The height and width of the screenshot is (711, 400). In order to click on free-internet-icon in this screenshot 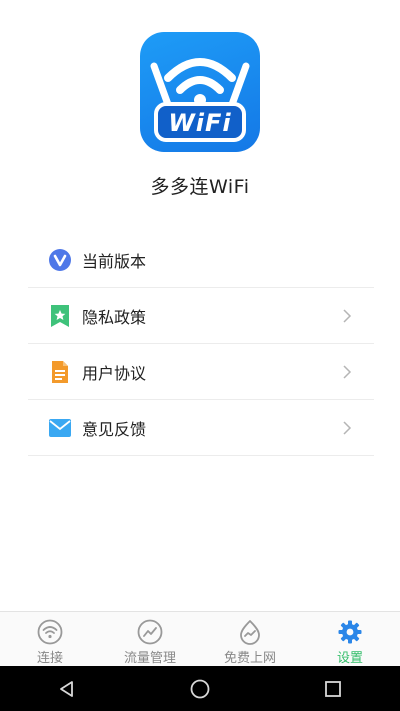, I will do `click(250, 632)`.